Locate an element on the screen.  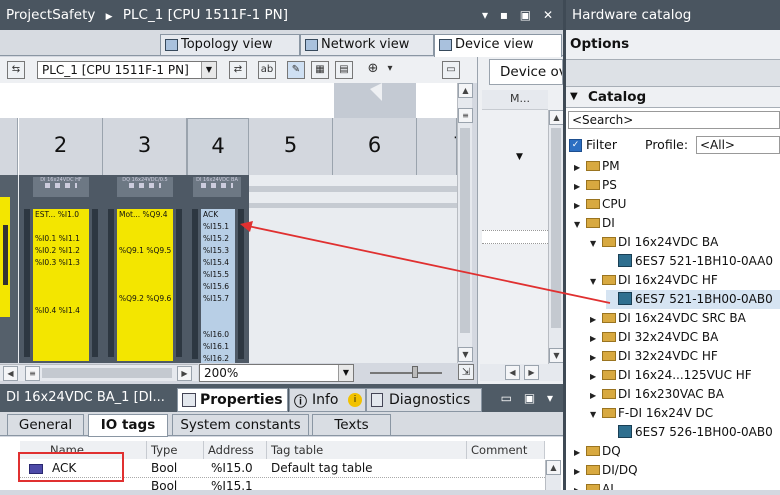
zoom-select: 200% ▼ is located at coordinates (276, 373).